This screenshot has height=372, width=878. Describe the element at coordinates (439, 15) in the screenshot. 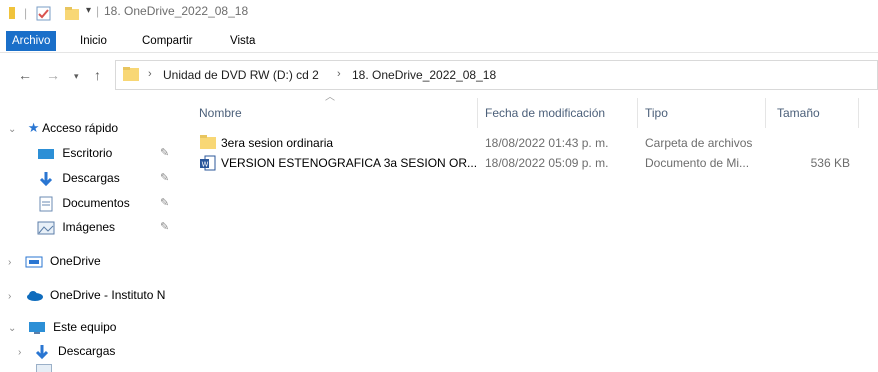

I see `title-bar: | ▾ | 18. OneDrive_2022_08_18` at that location.